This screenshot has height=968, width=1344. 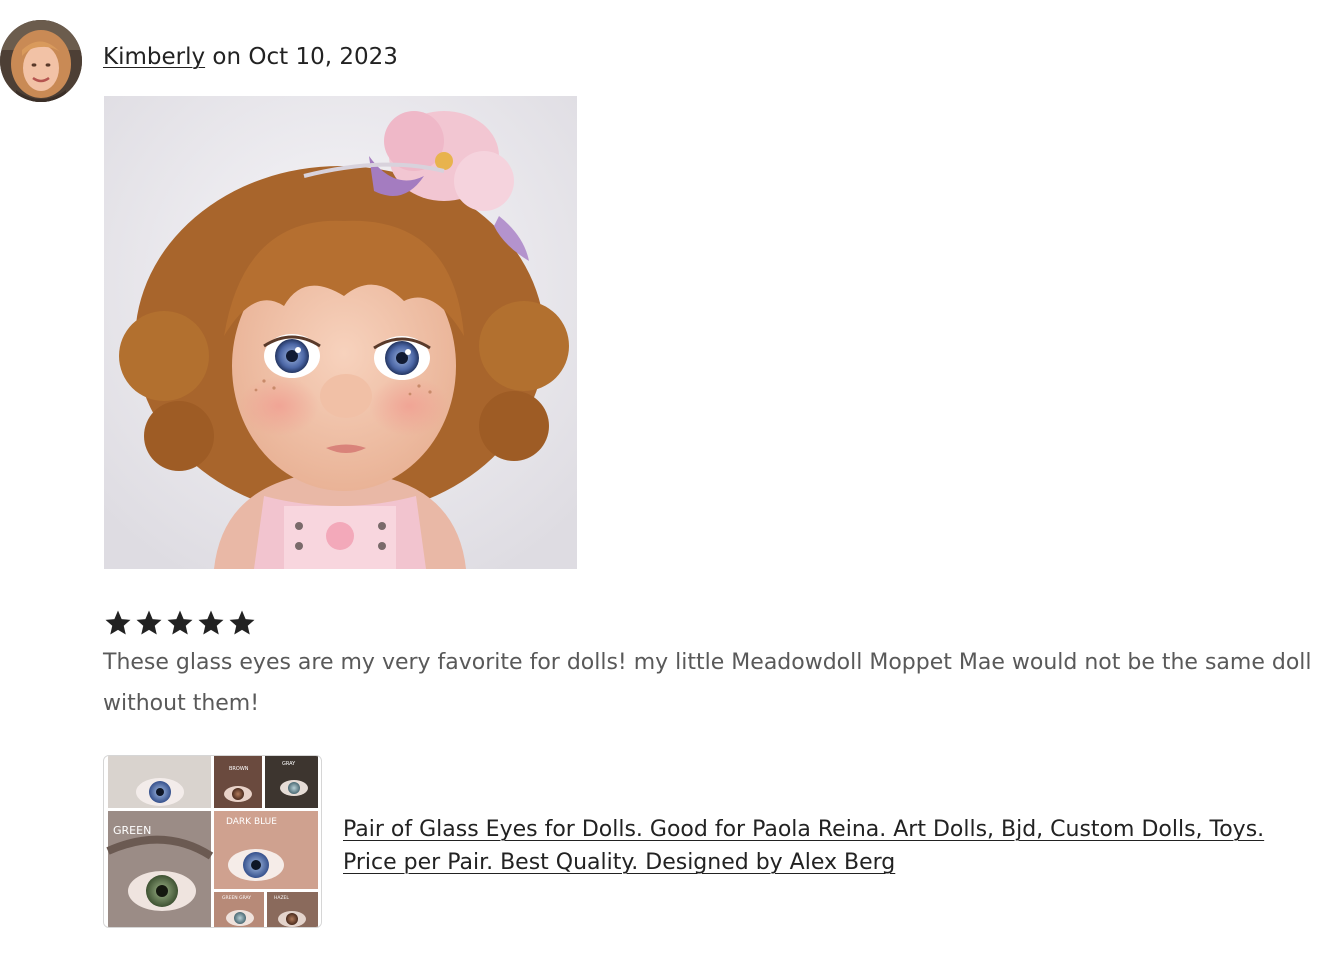 I want to click on star-rating, so click(x=180, y=623).